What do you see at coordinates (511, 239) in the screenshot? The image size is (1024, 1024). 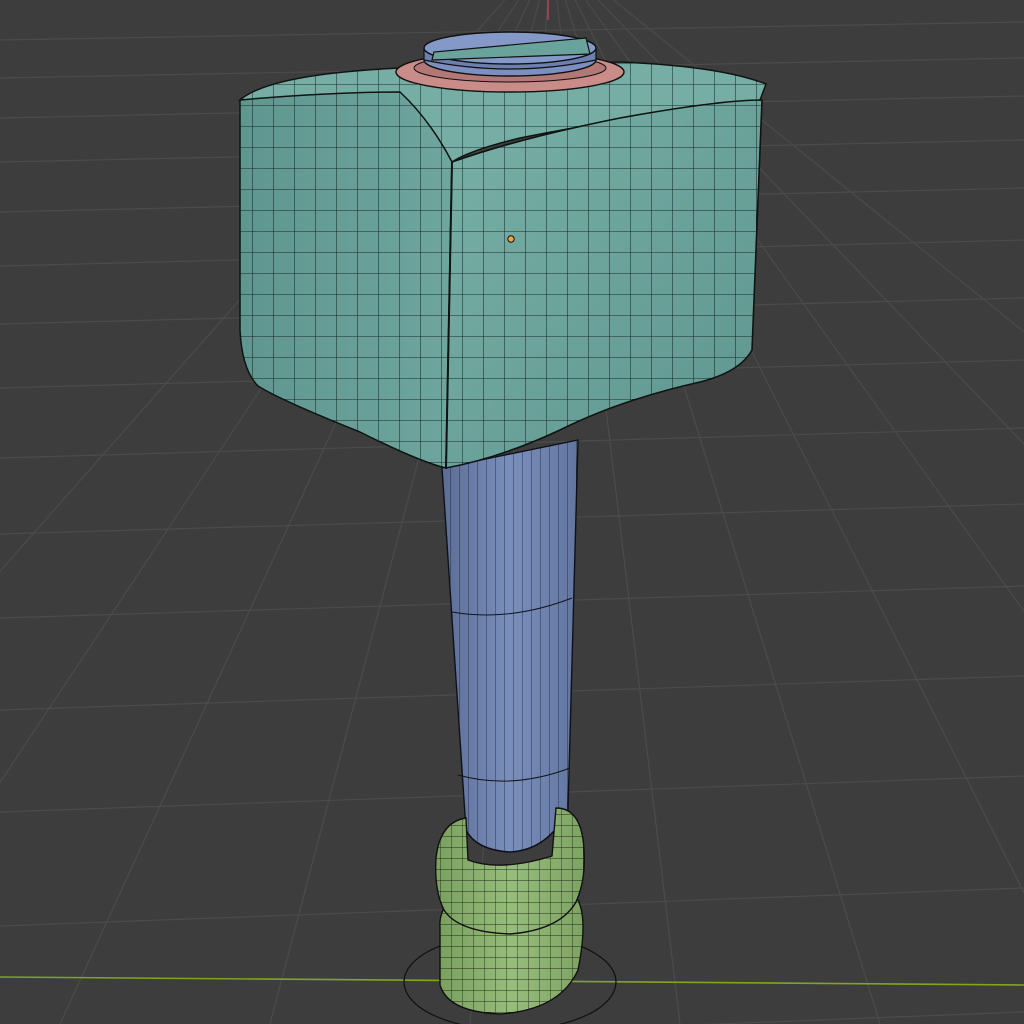 I see `object-origin-point` at bounding box center [511, 239].